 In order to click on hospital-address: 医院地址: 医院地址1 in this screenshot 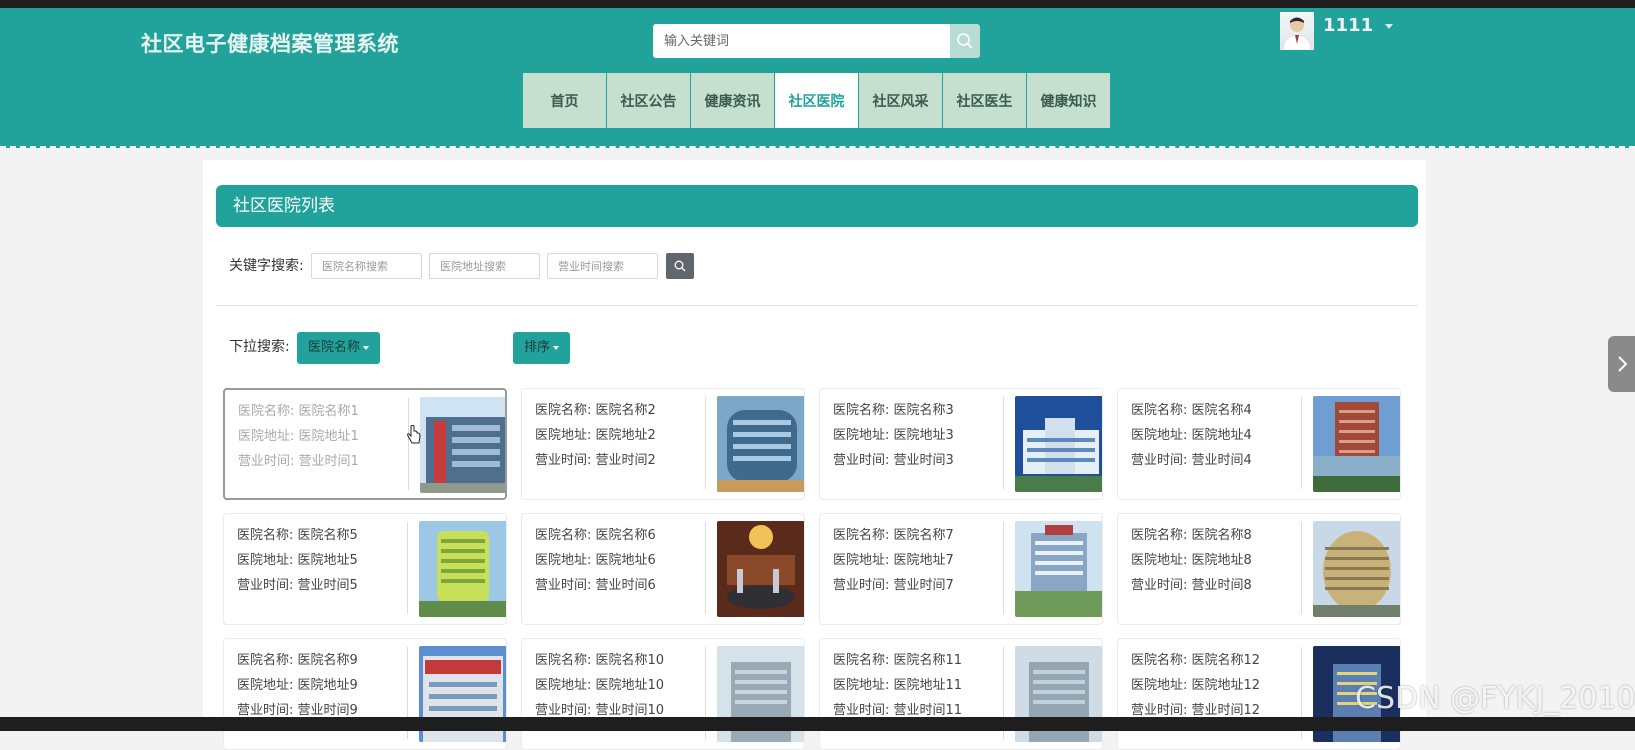, I will do `click(298, 436)`.